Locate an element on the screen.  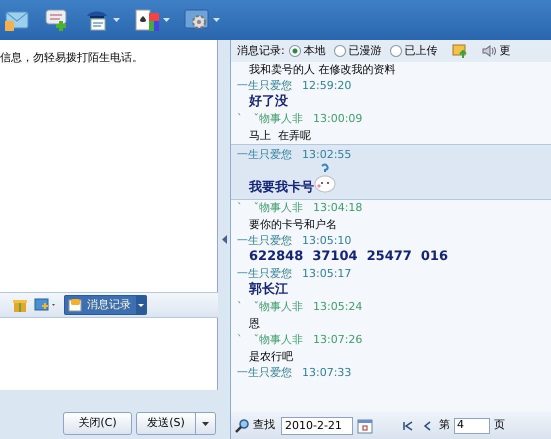
search-label: 查找 is located at coordinates (264, 425).